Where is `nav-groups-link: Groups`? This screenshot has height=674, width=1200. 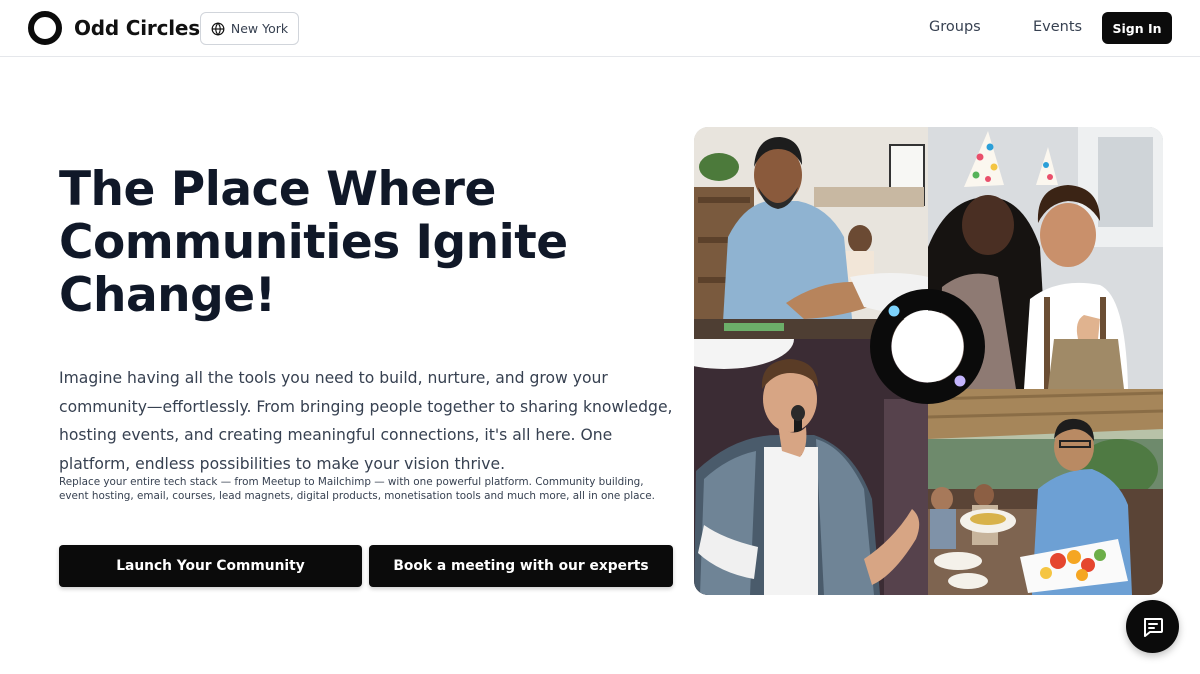 nav-groups-link: Groups is located at coordinates (955, 27).